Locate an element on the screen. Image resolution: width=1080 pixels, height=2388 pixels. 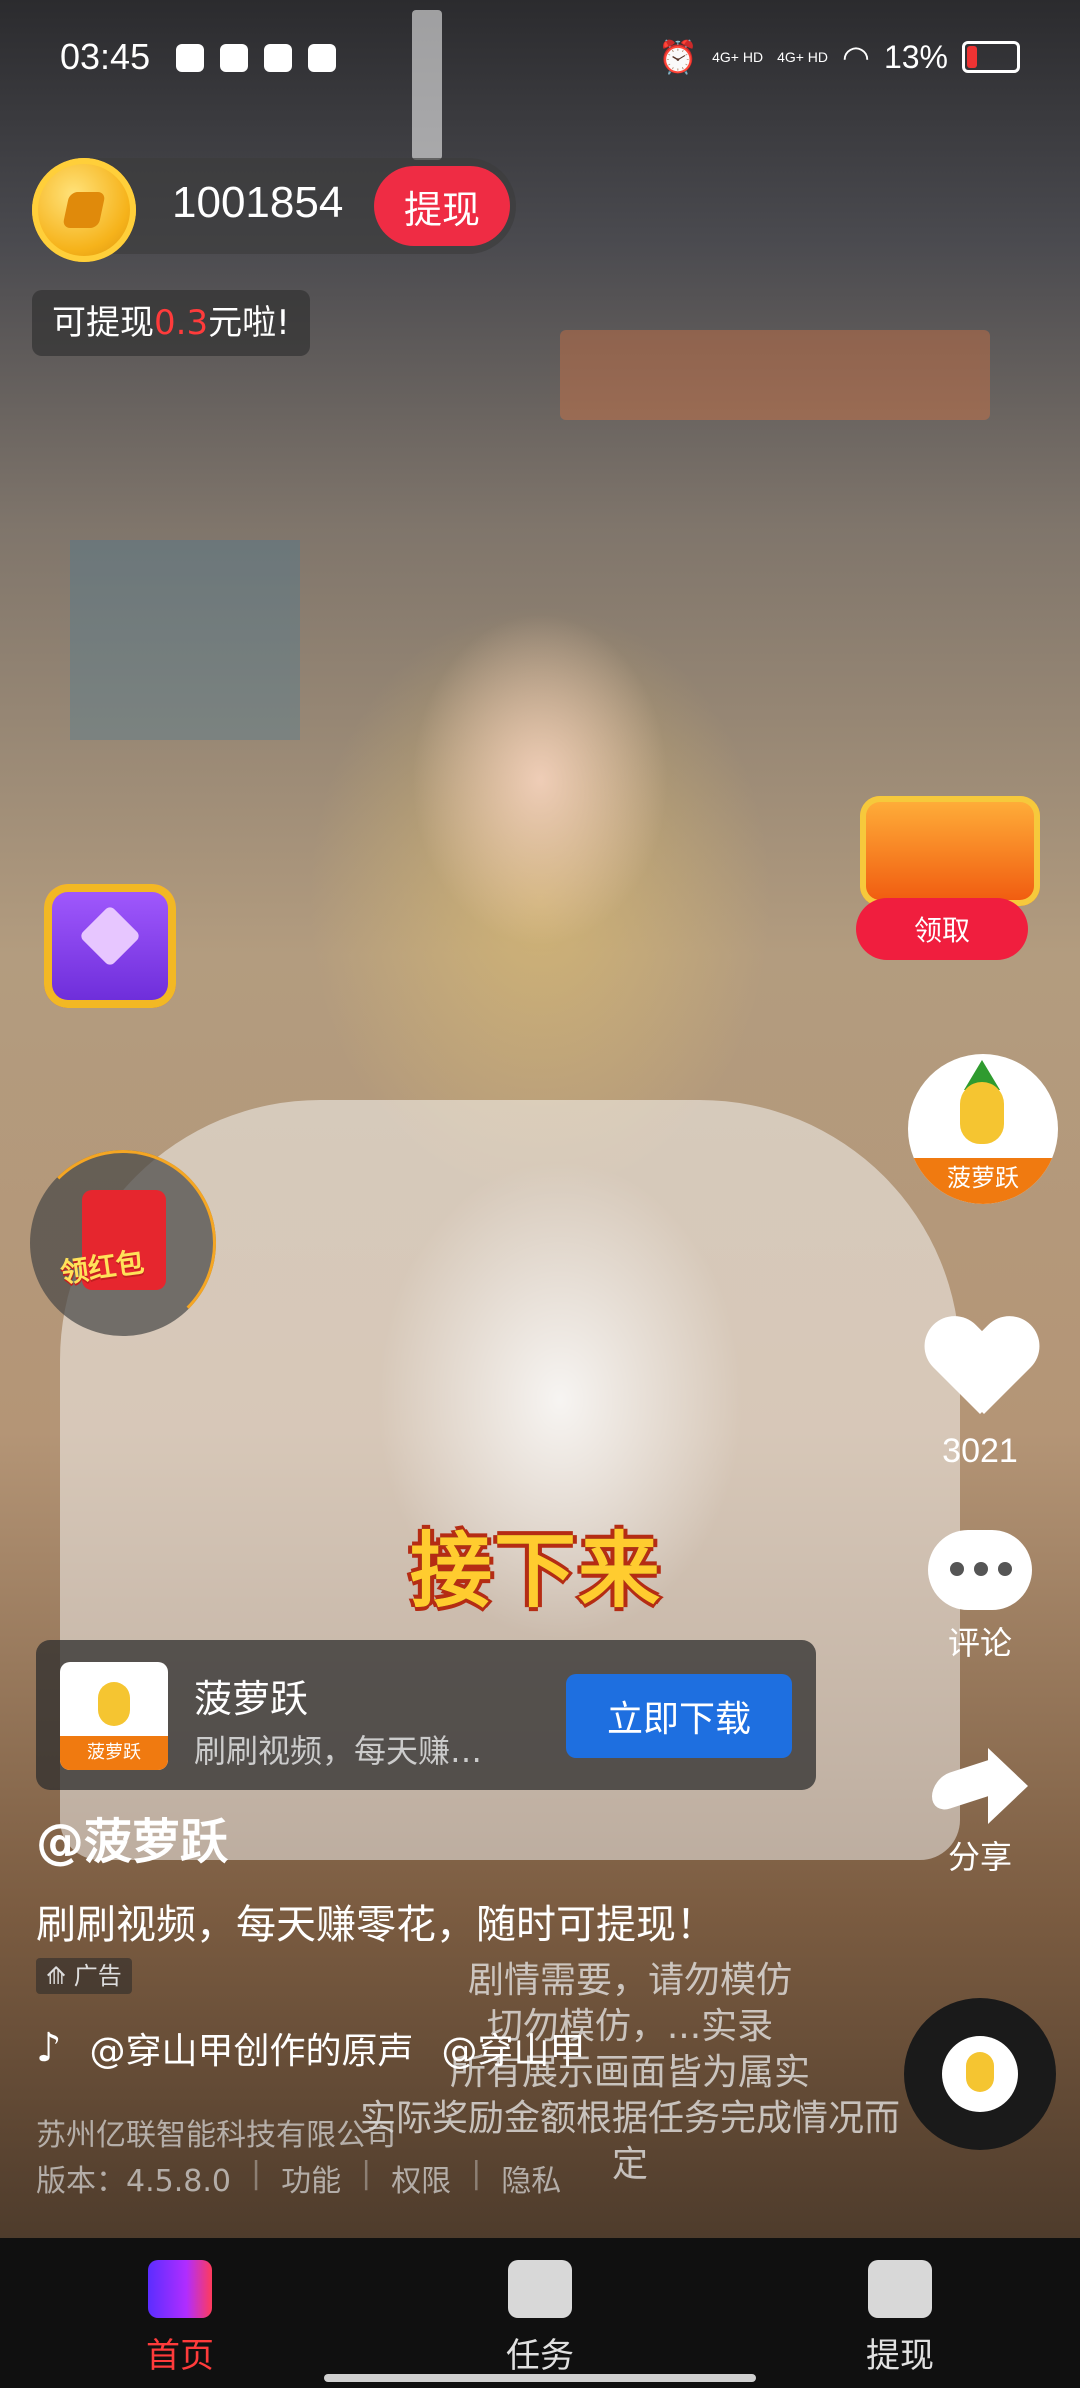
claim-button: 领取 is located at coordinates (942, 929).